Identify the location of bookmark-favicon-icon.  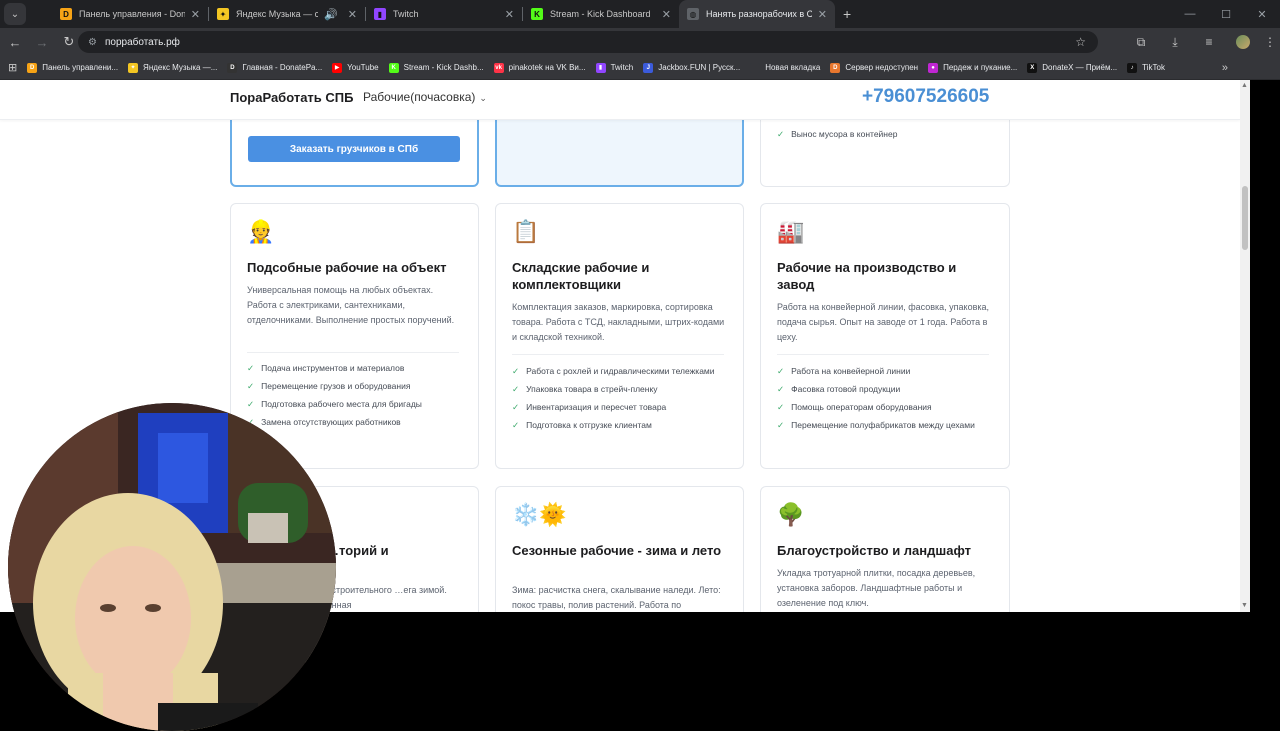
(755, 67).